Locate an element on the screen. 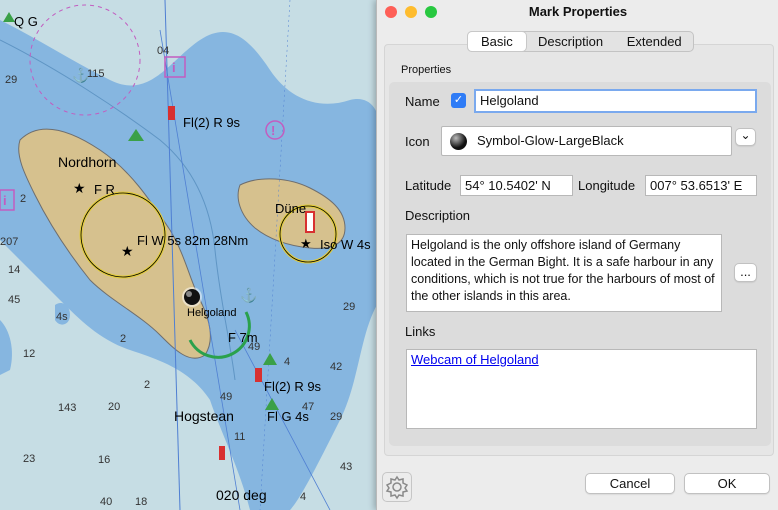 The height and width of the screenshot is (510, 778). gear-icon is located at coordinates (397, 487).